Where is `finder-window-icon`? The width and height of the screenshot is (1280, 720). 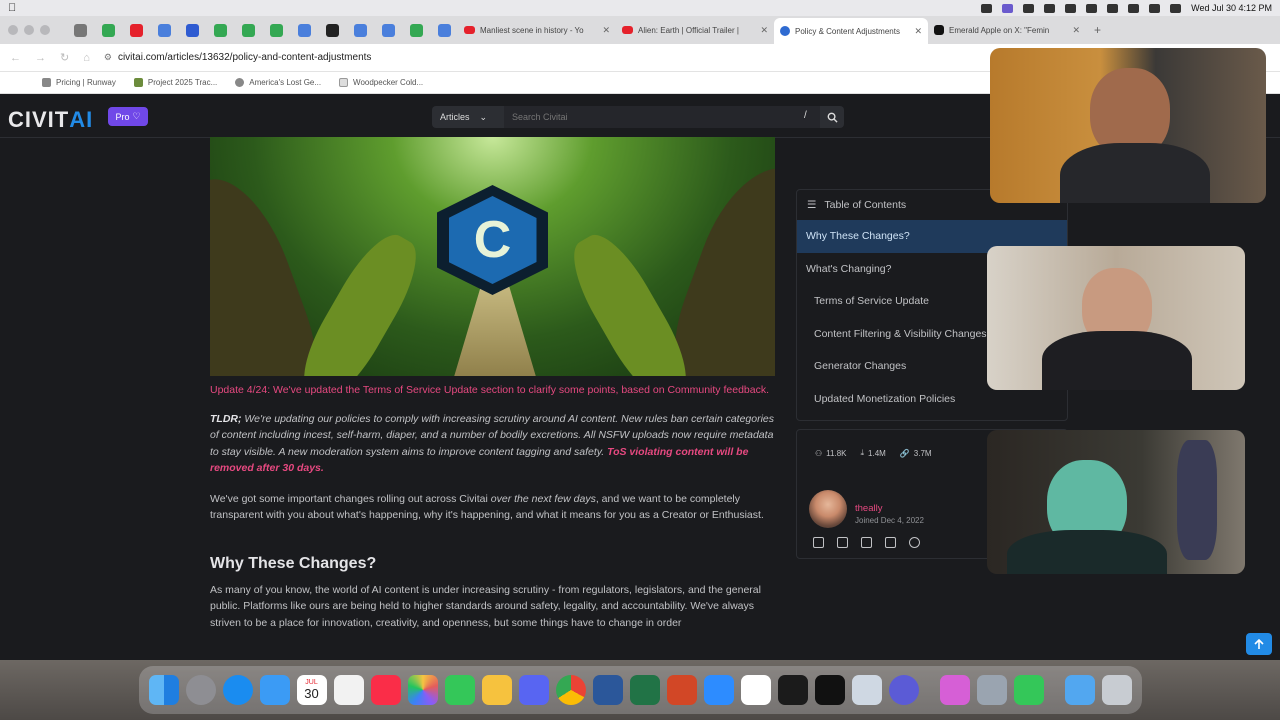
finder-window-icon is located at coordinates (991, 690).